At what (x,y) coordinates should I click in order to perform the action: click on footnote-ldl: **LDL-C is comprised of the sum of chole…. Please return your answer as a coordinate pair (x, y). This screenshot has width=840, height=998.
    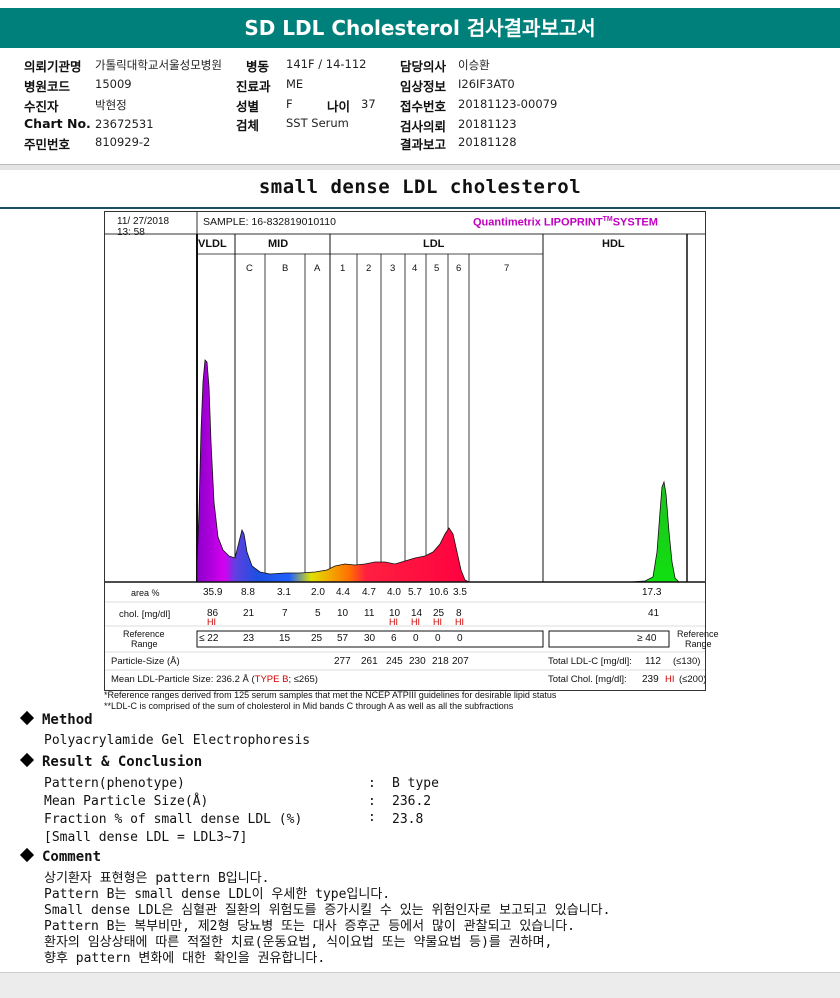
    Looking at the image, I should click on (309, 706).